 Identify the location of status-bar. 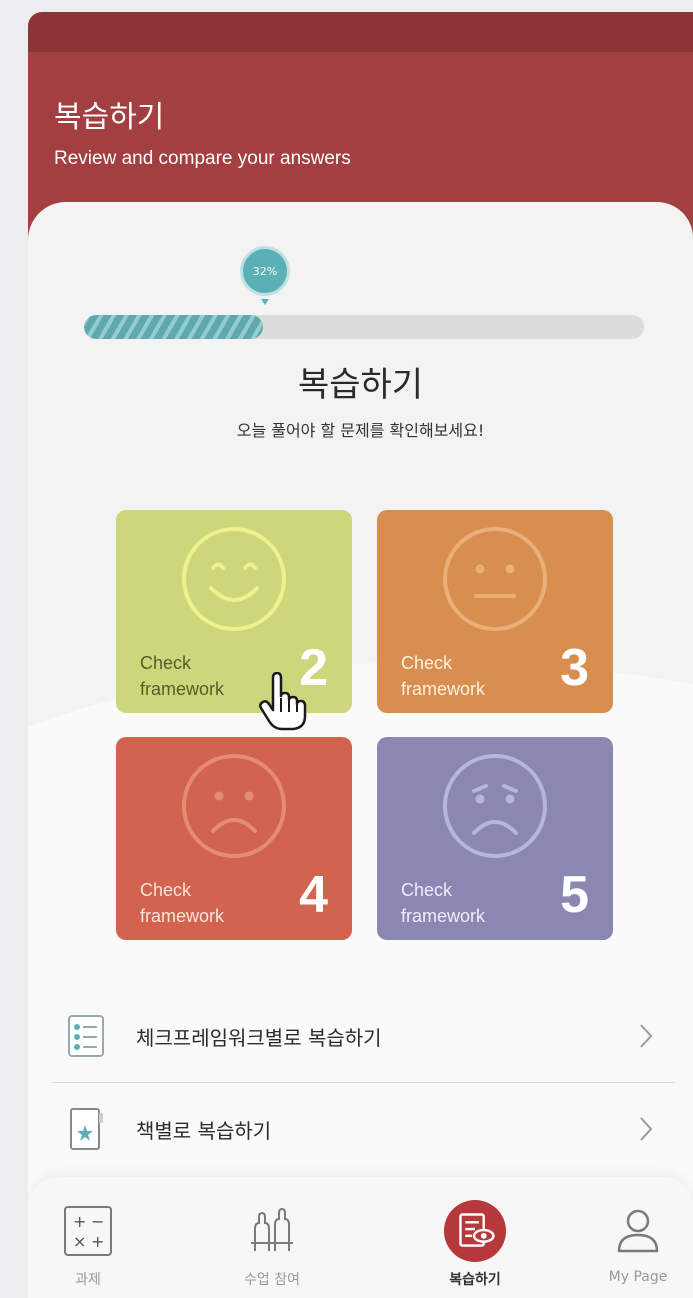
(360, 32).